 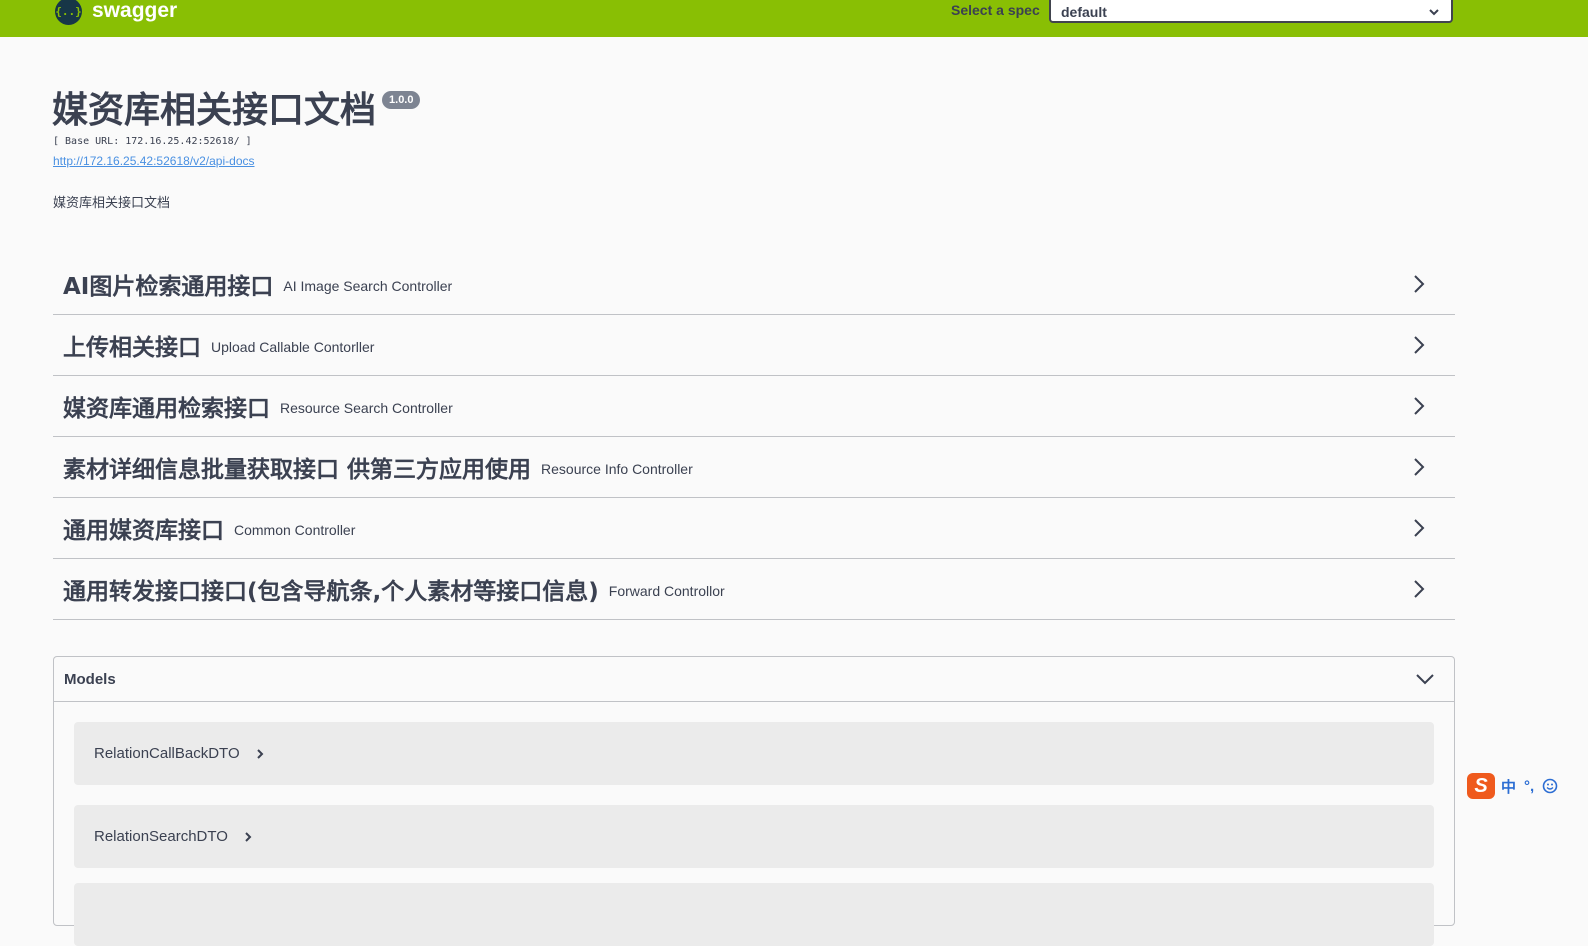 I want to click on sogou-ime-icon: S, so click(x=1481, y=786).